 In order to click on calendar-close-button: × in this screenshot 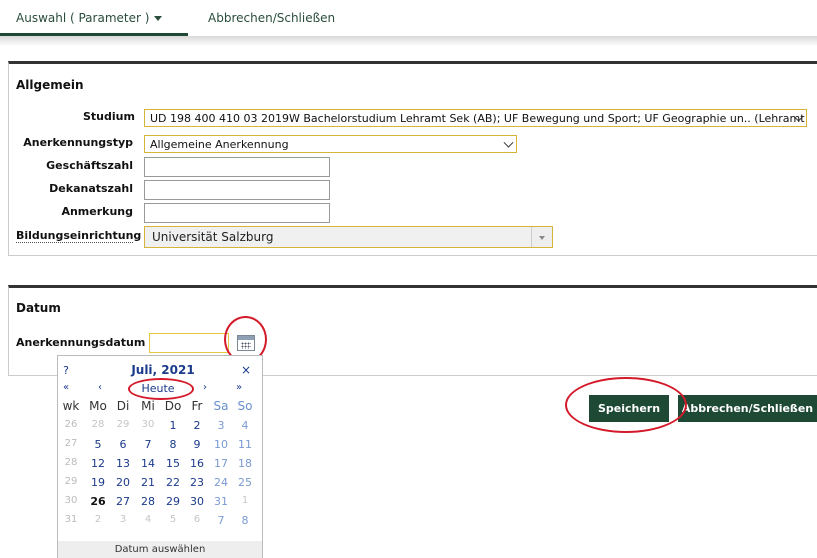, I will do `click(246, 370)`.